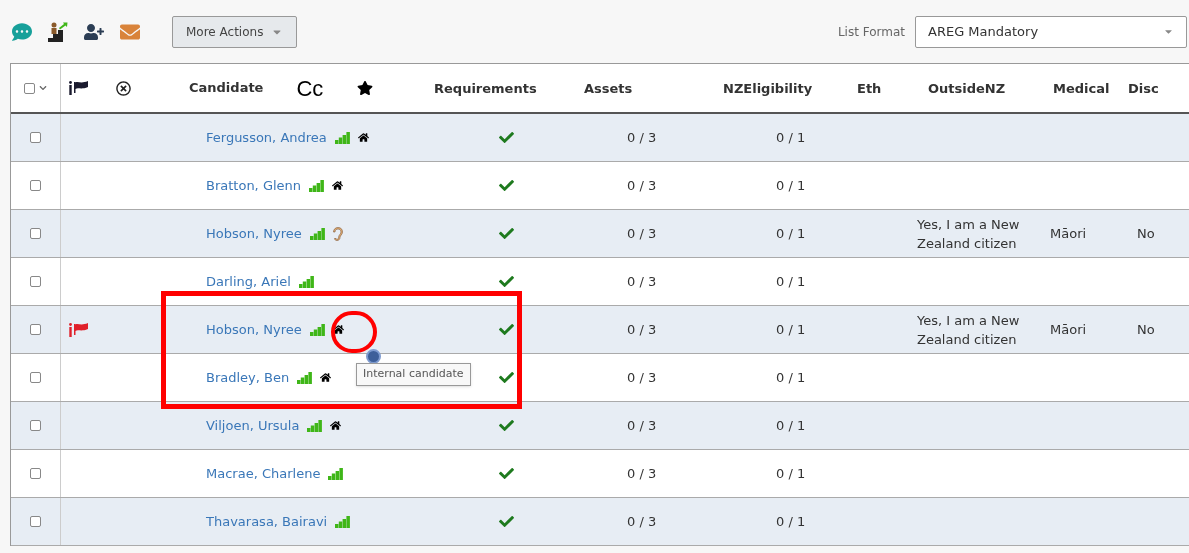 This screenshot has width=1189, height=553. What do you see at coordinates (871, 32) in the screenshot?
I see `list-format-label: List Format` at bounding box center [871, 32].